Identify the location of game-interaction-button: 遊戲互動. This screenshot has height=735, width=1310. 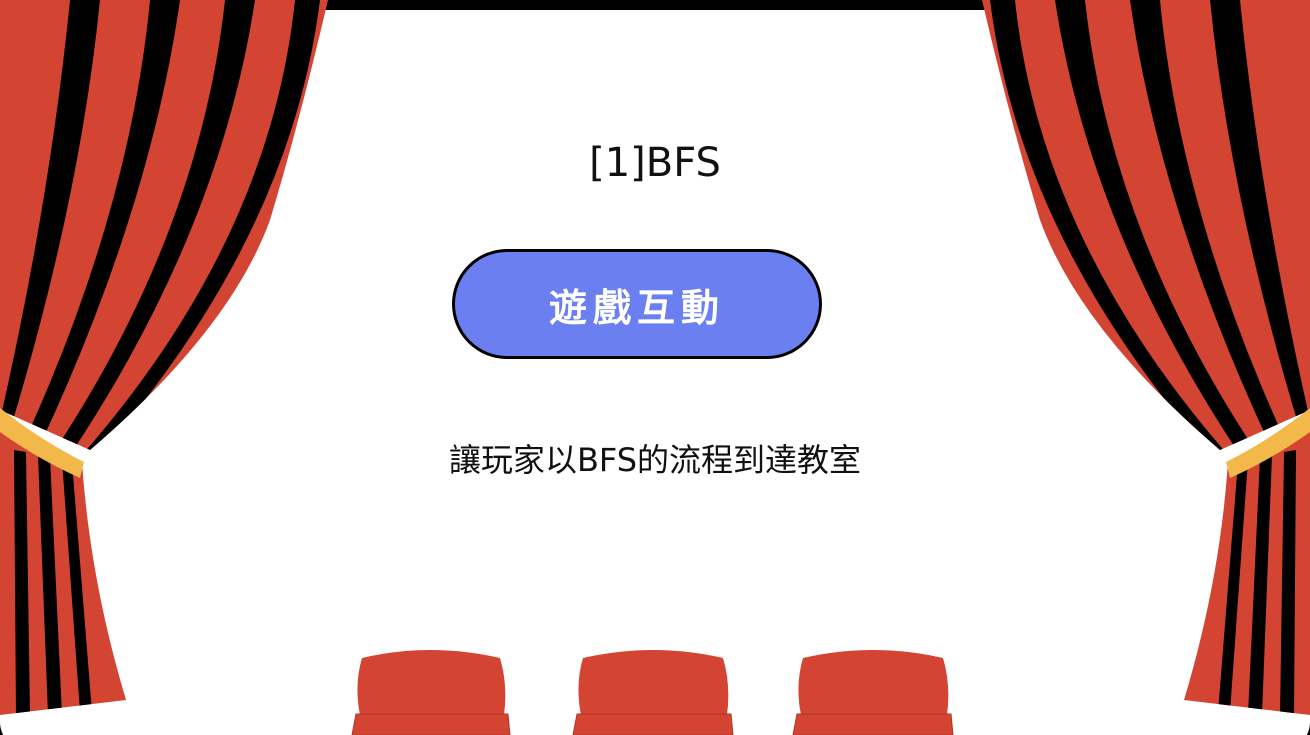
(637, 304).